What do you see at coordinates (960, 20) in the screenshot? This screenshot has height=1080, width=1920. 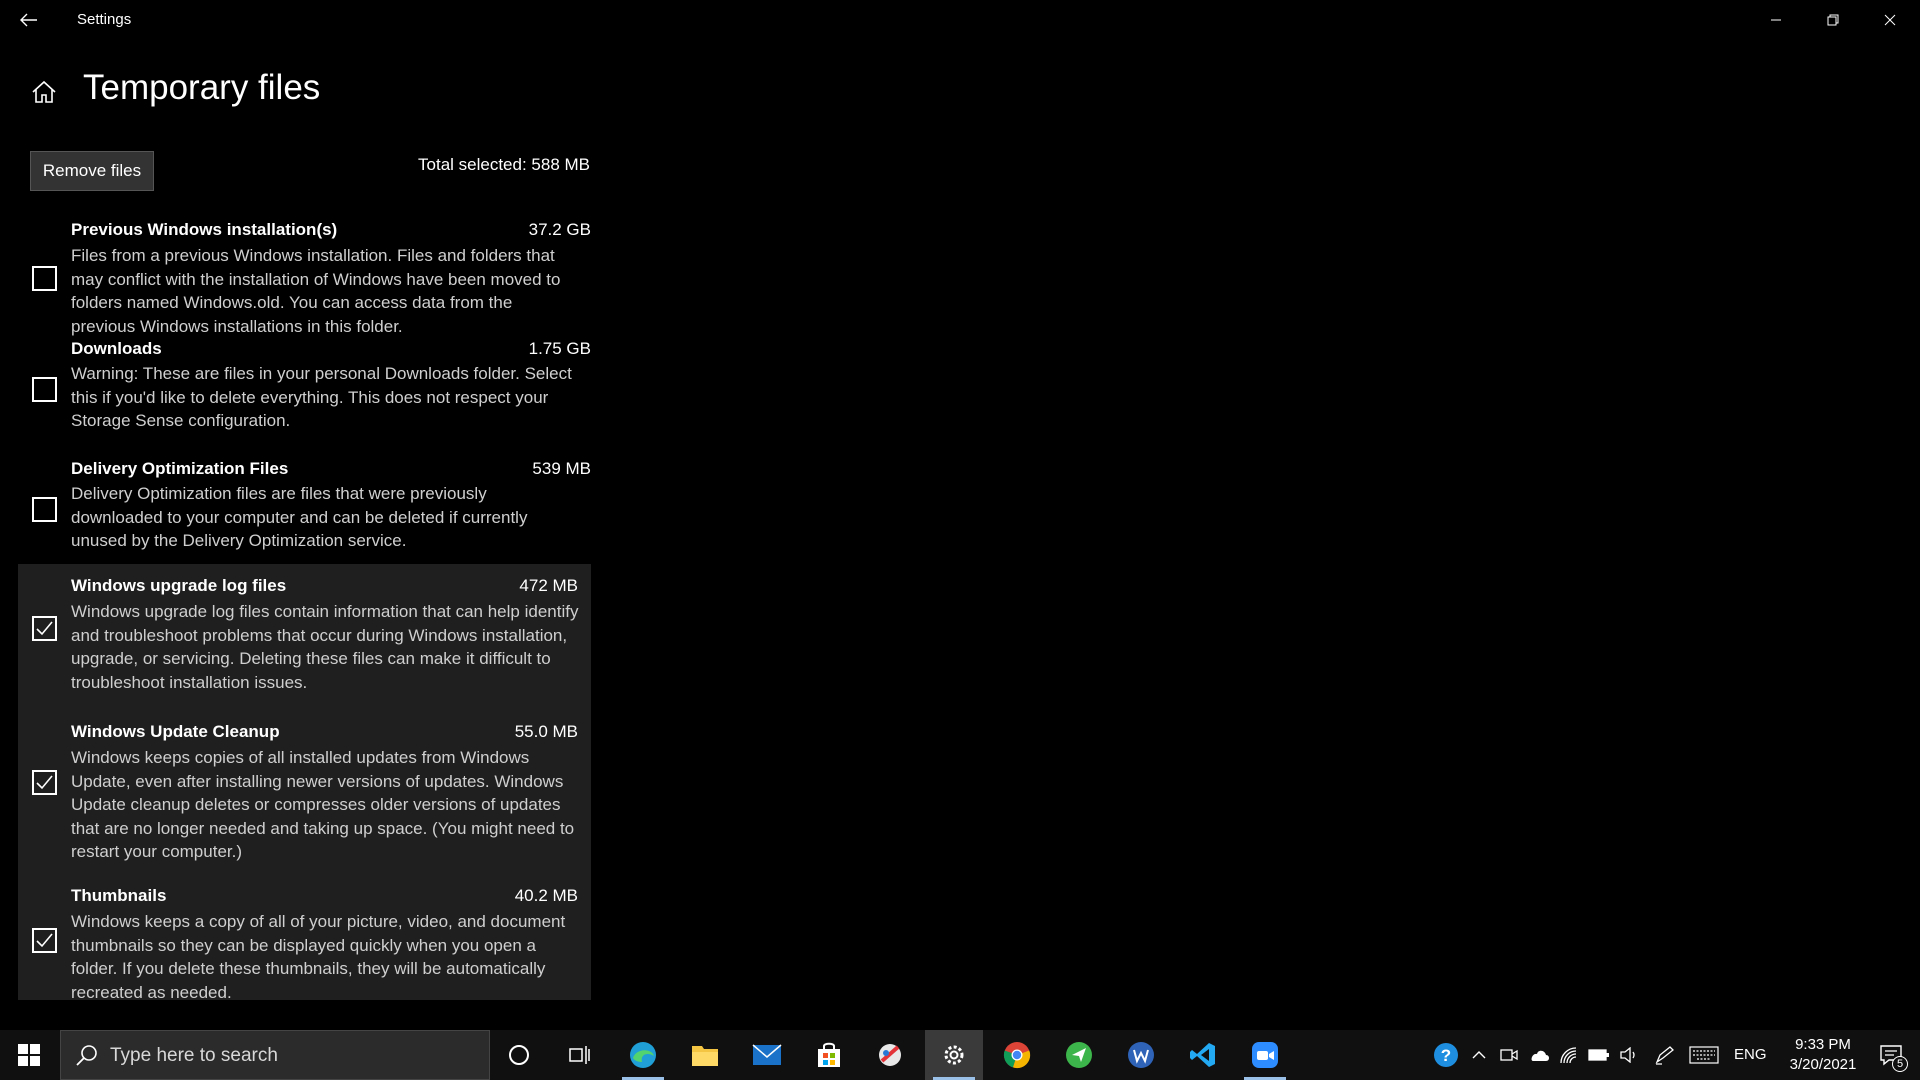 I see `title-bar: Settings` at bounding box center [960, 20].